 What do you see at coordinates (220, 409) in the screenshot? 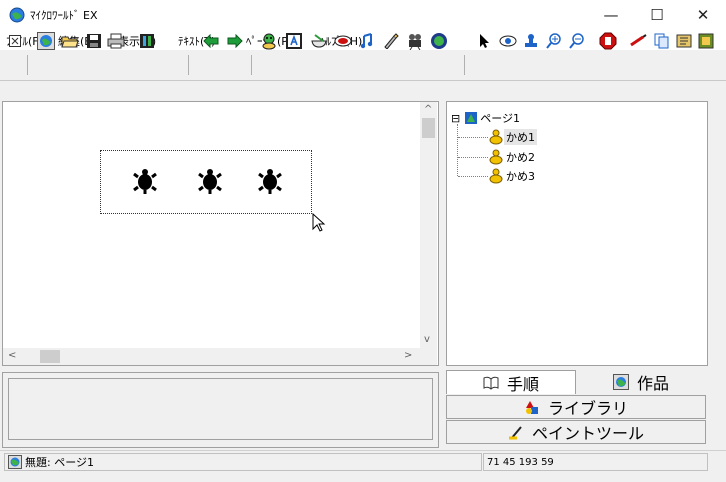
I see `message-area` at bounding box center [220, 409].